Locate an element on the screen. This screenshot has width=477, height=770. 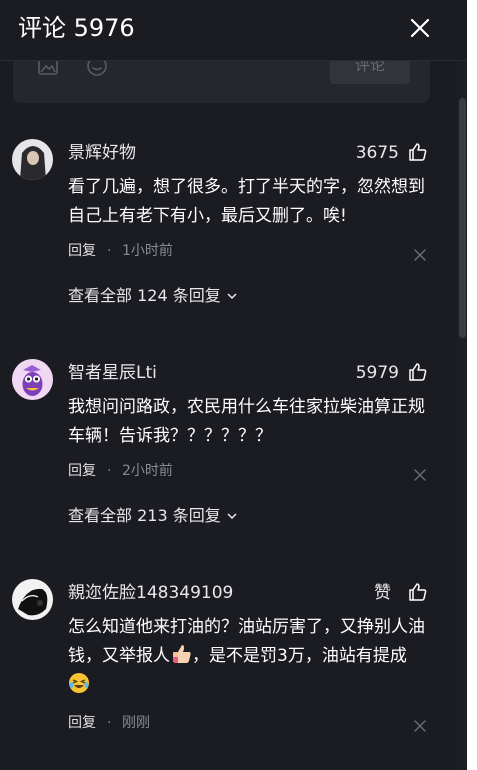
comment-time: 1小时前 is located at coordinates (147, 251).